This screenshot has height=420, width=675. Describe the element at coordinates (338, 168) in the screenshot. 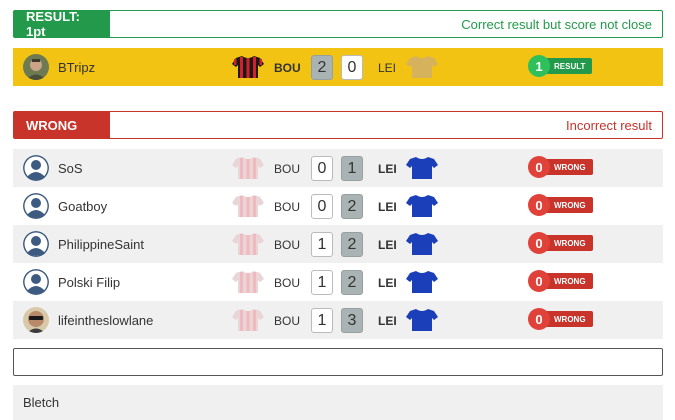

I see `prediction-row-sos: SoS BOU 0 1 LEI 0 WRONG` at that location.